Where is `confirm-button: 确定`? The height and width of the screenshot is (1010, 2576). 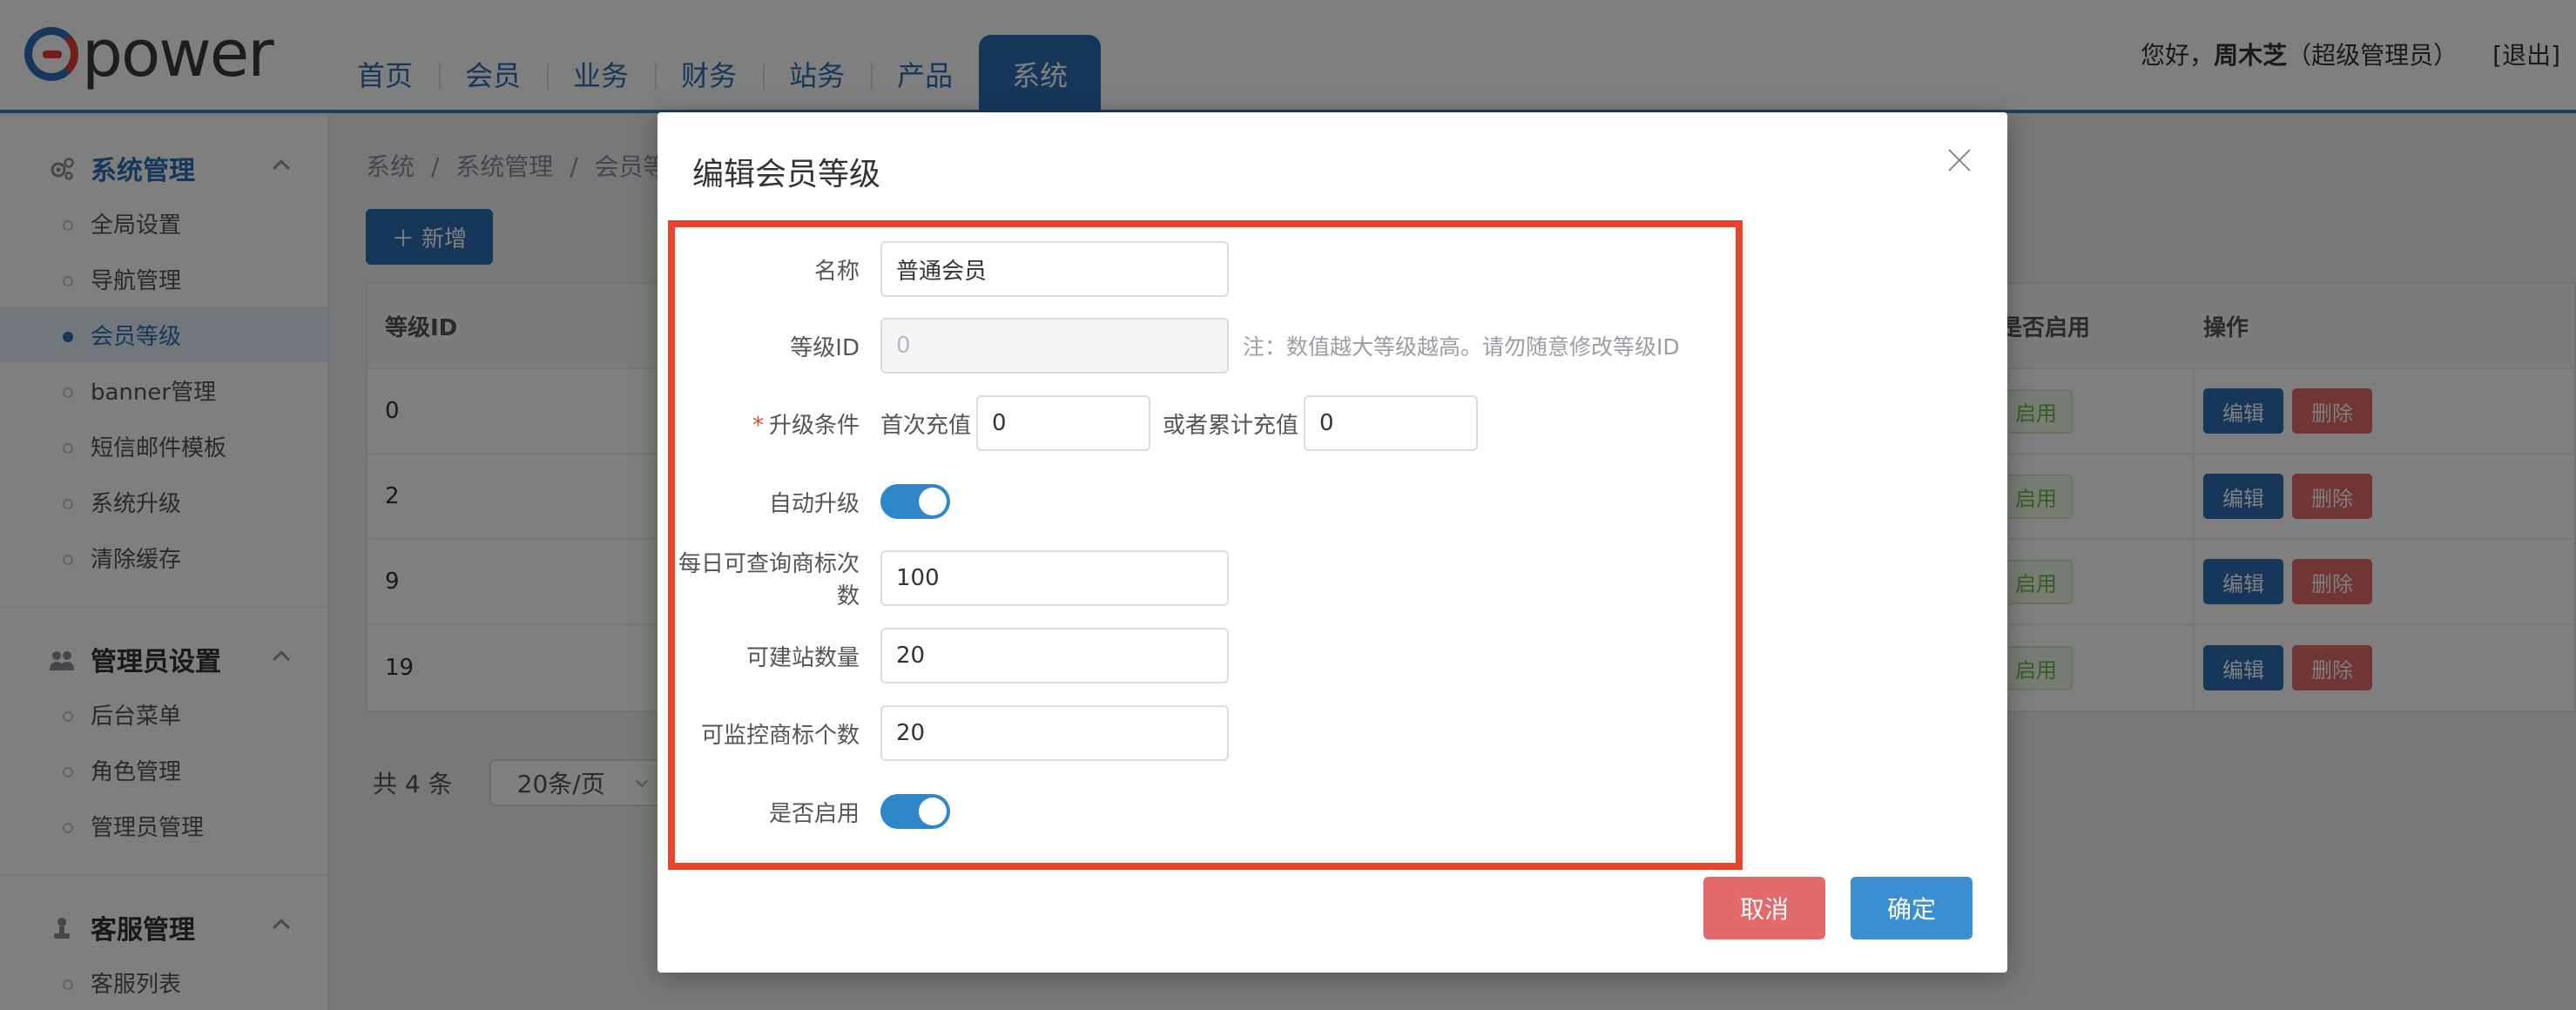
confirm-button: 确定 is located at coordinates (1911, 908).